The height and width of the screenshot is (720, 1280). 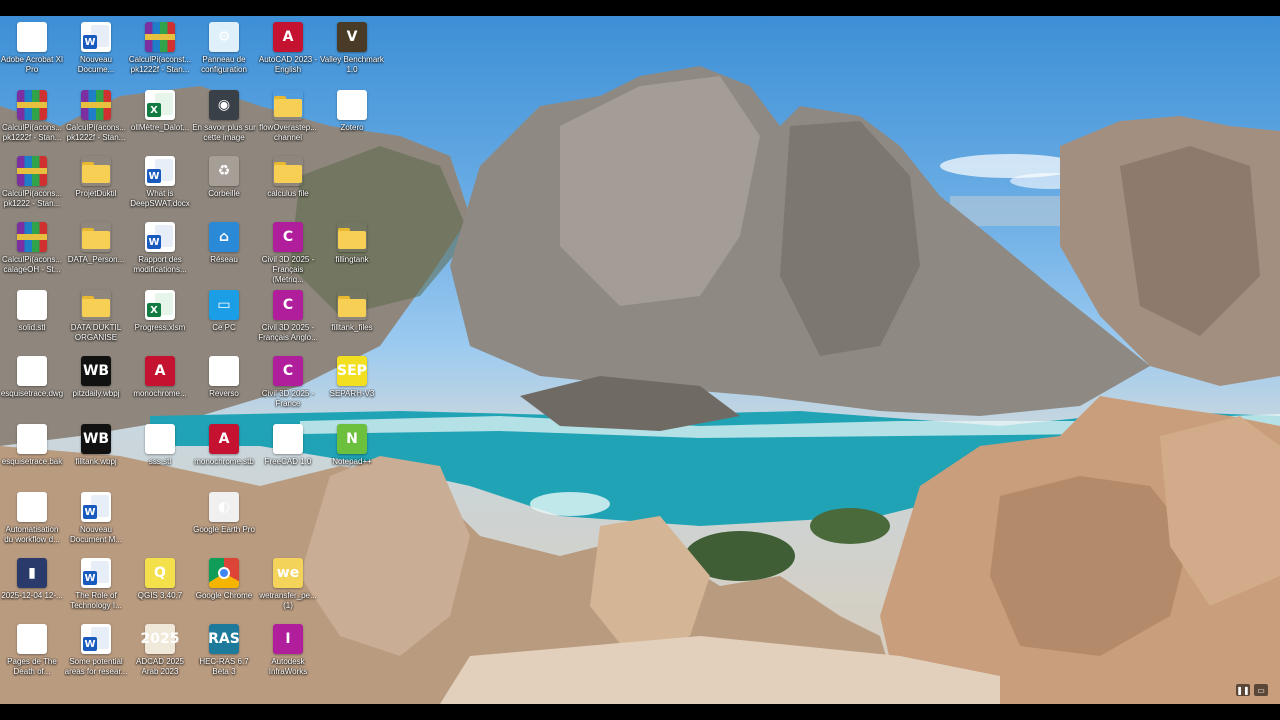 I want to click on desktop-icon-reverso: ↻ Reverso, so click(x=224, y=385).